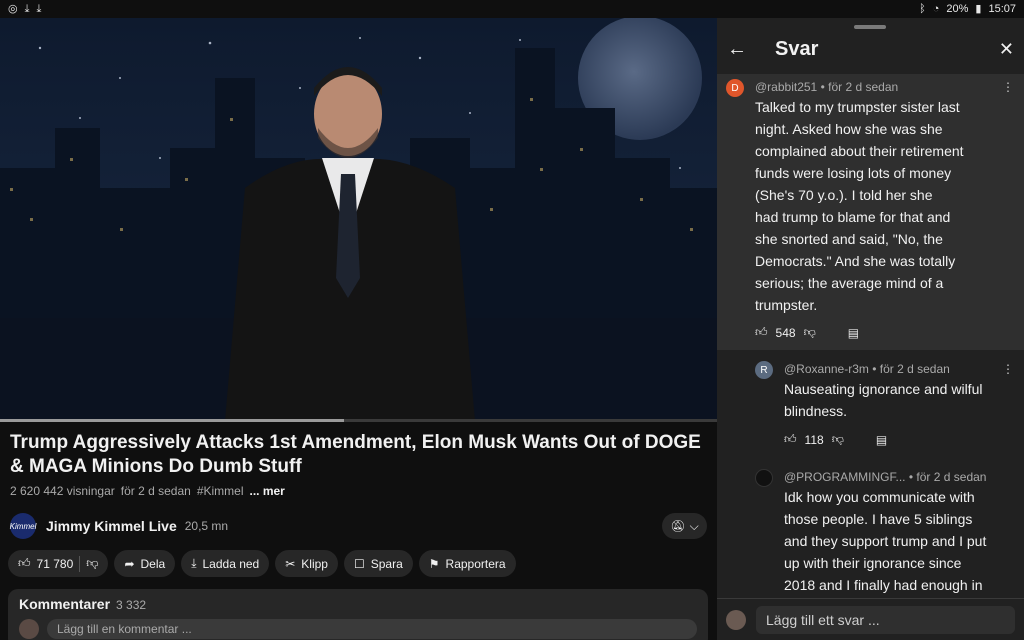 The width and height of the screenshot is (1024, 640). I want to click on like-count: 118, so click(814, 439).